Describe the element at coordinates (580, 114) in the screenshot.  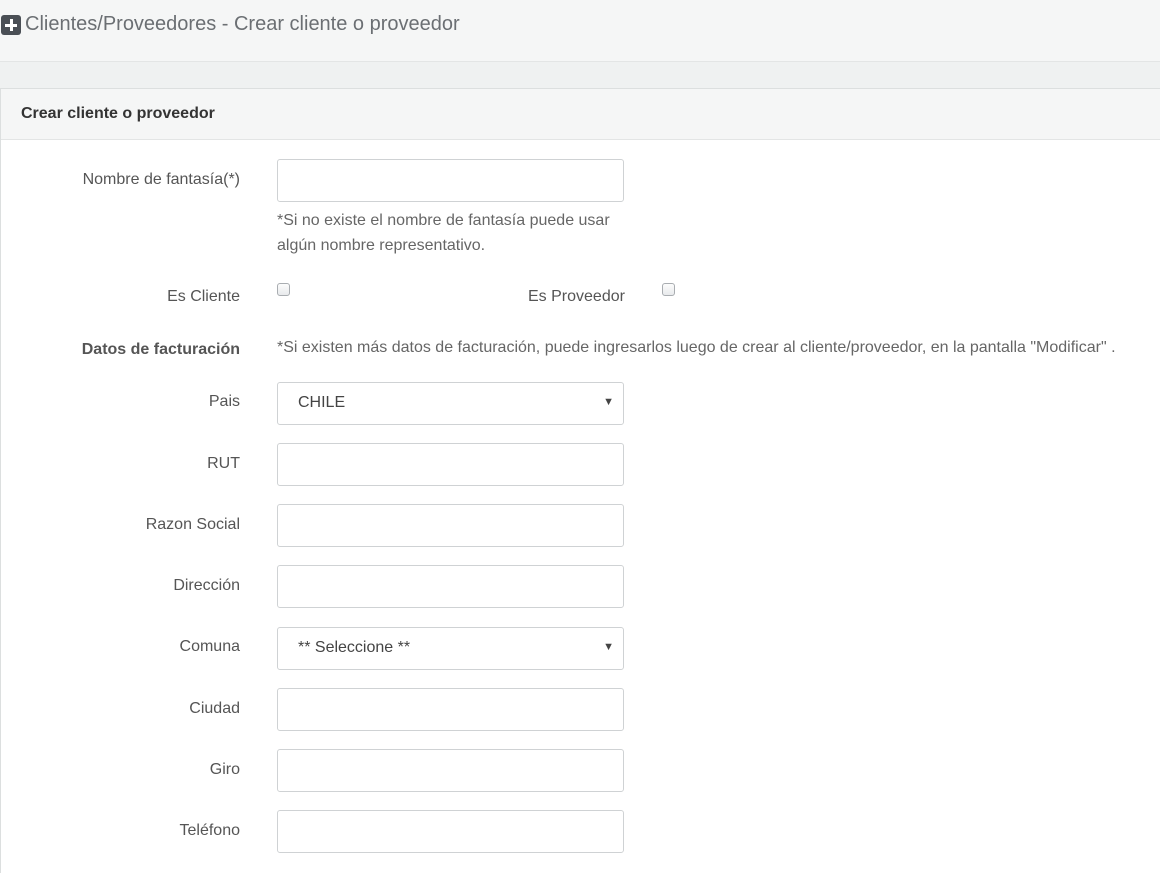
I see `panel-heading: Crear cliente o proveedor` at that location.